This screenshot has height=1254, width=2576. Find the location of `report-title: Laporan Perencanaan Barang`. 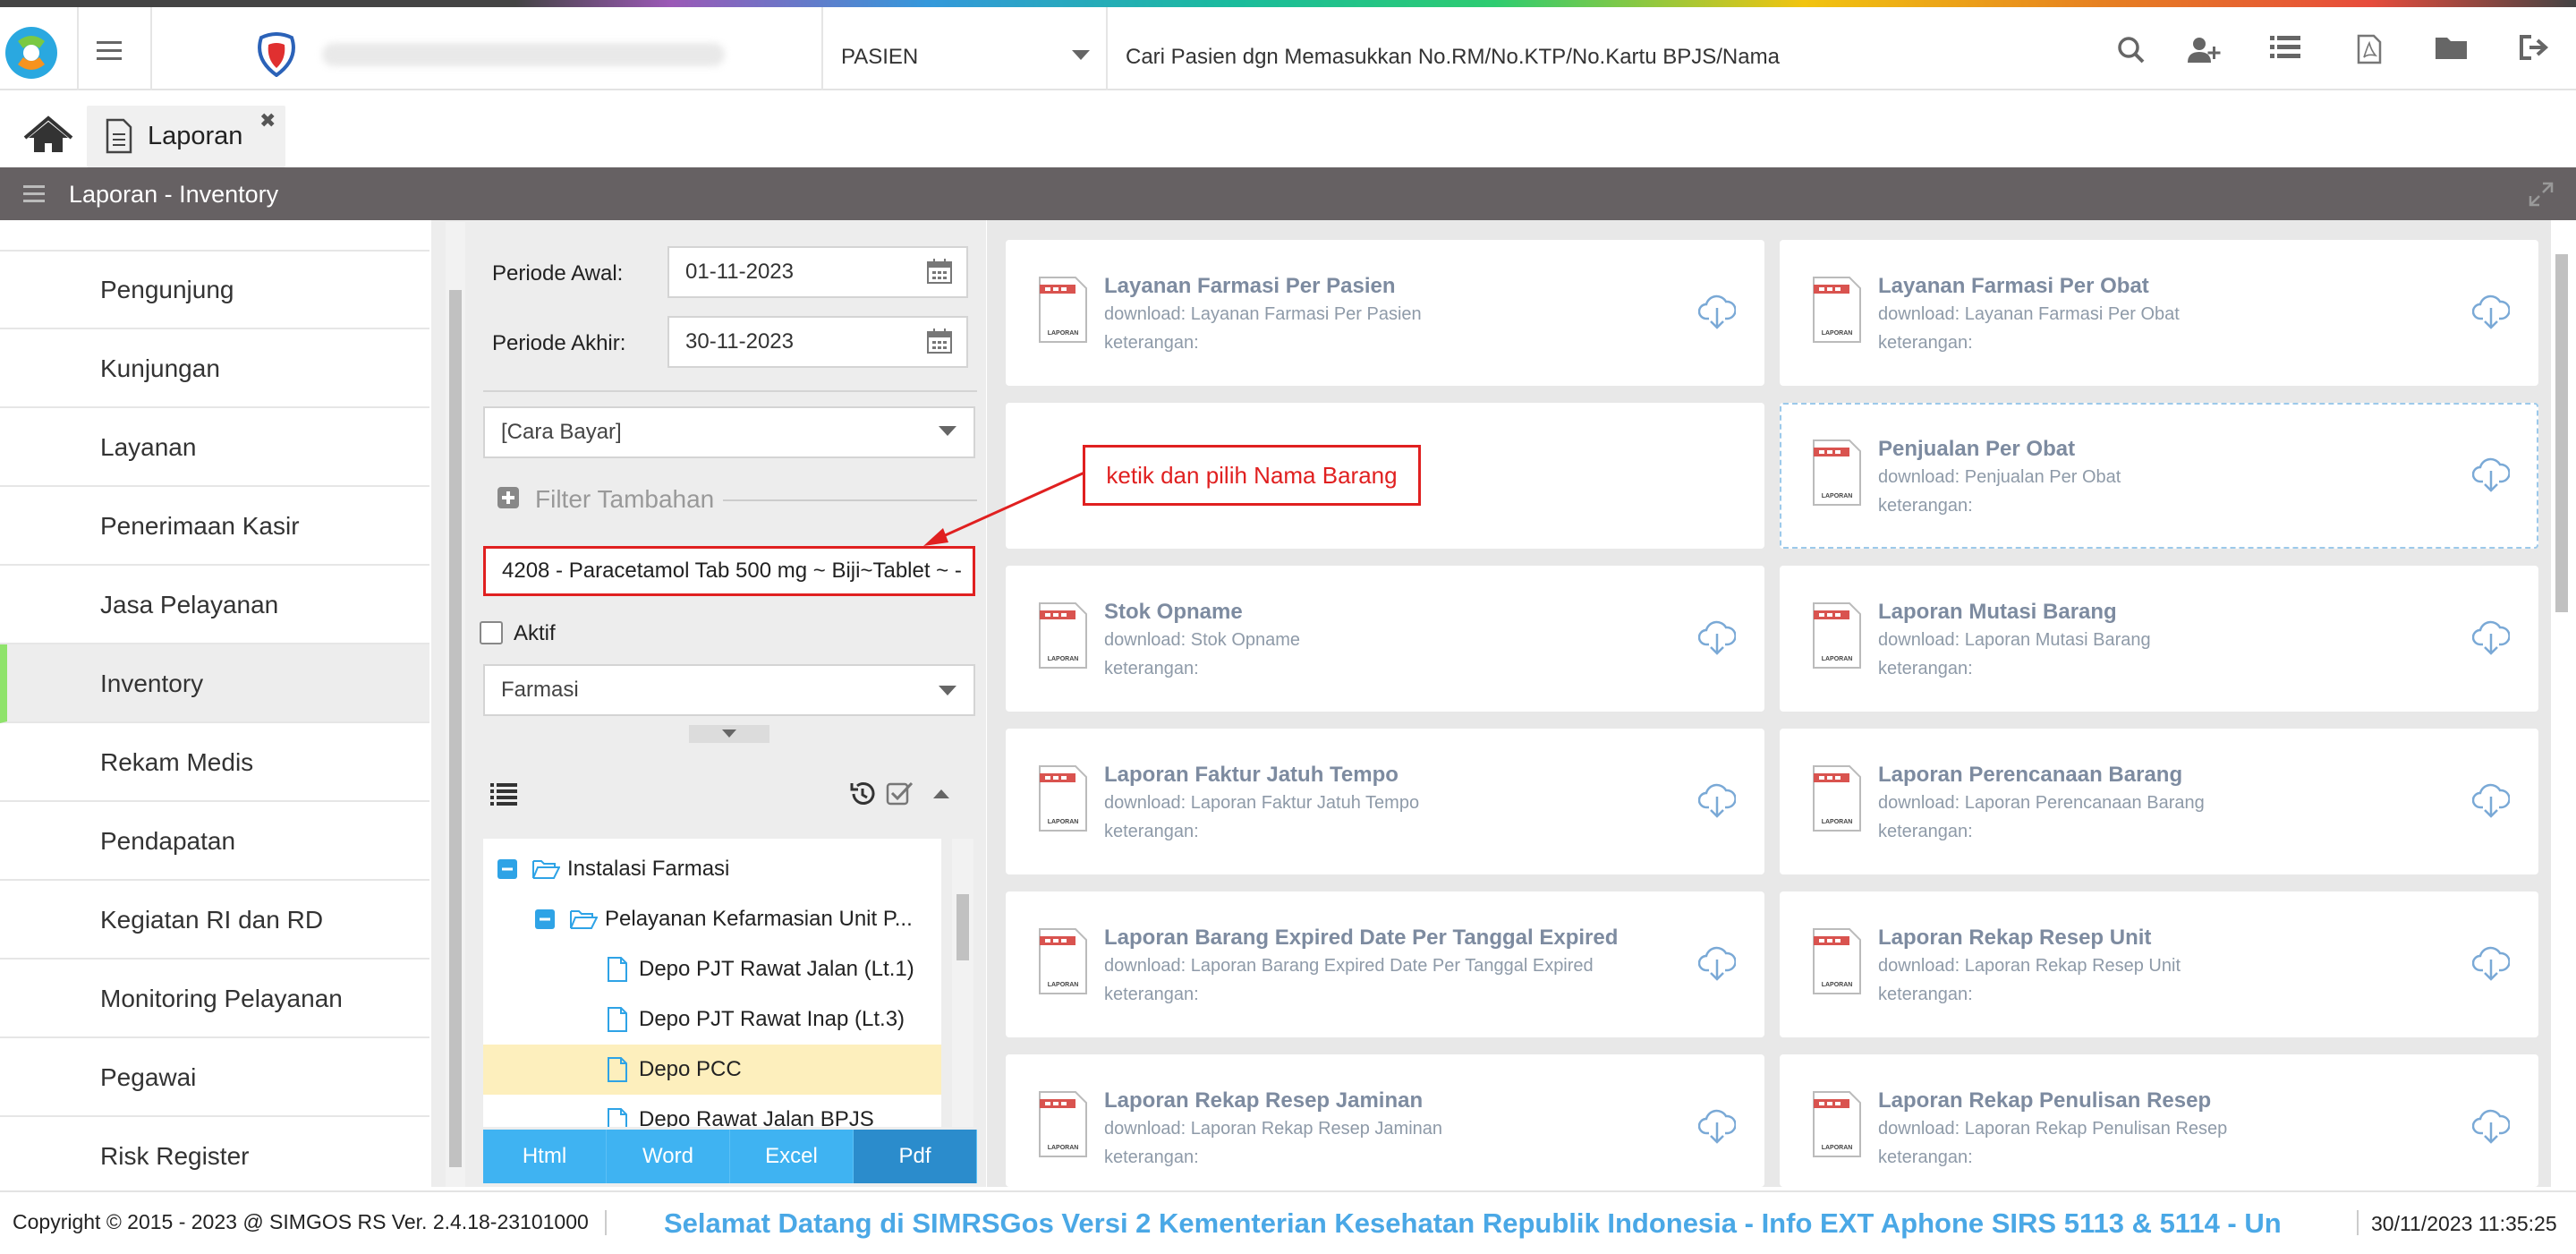

report-title: Laporan Perencanaan Barang is located at coordinates (2030, 775).